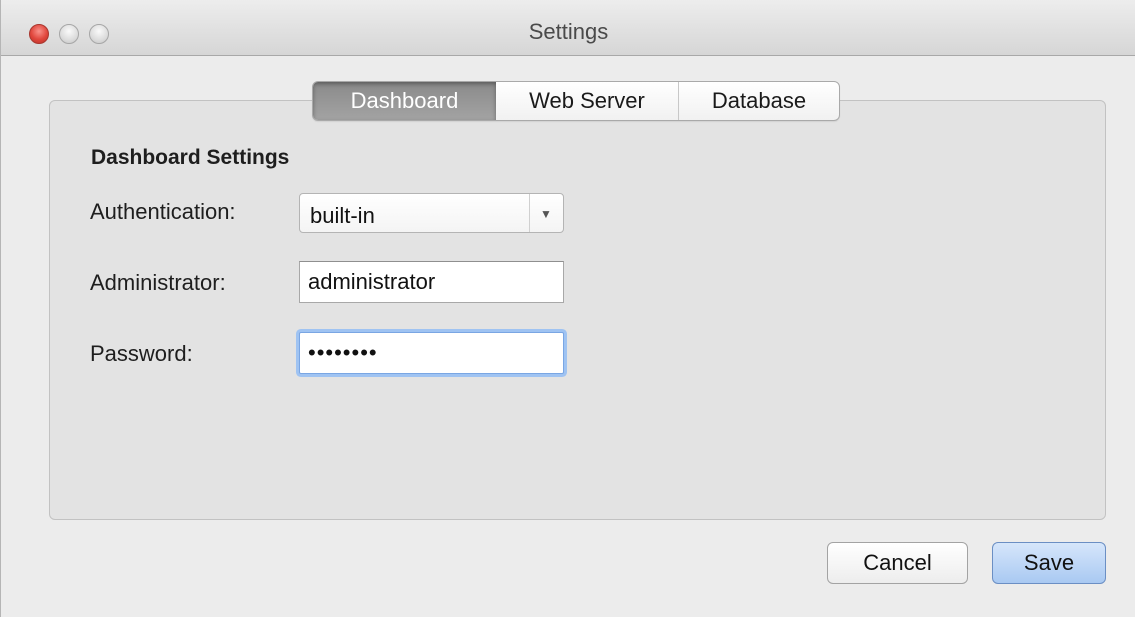 This screenshot has height=617, width=1135. Describe the element at coordinates (529, 213) in the screenshot. I see `select-divider` at that location.